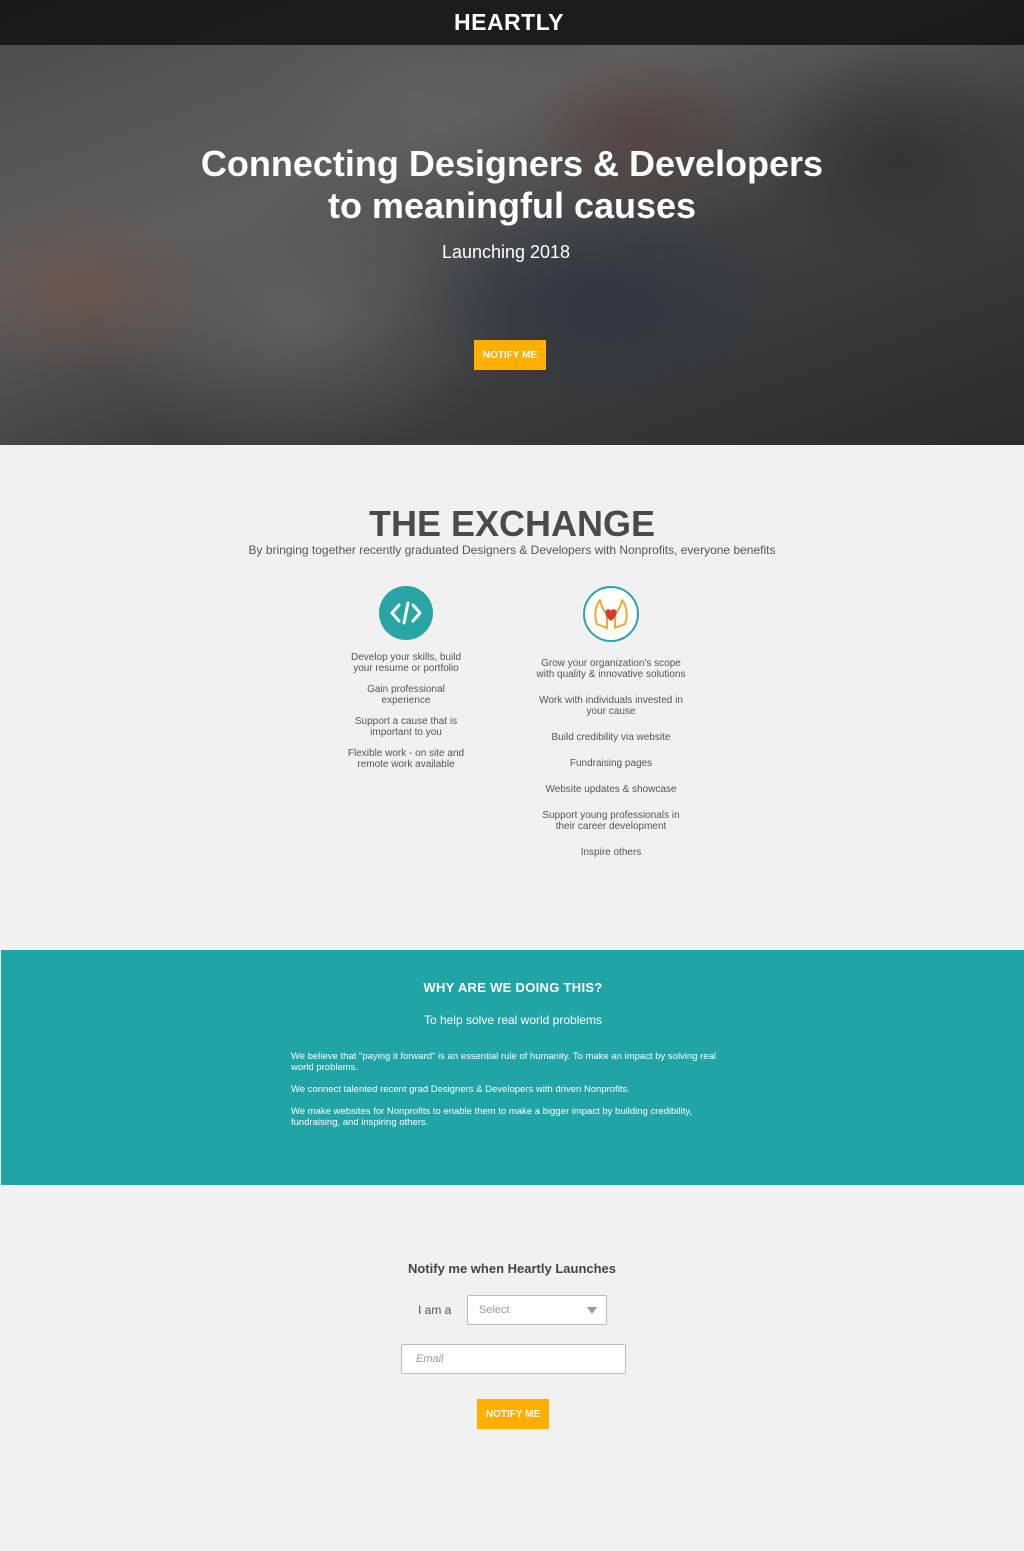  Describe the element at coordinates (512, 205) in the screenshot. I see `hero-title-line2: to meaningful causes` at that location.